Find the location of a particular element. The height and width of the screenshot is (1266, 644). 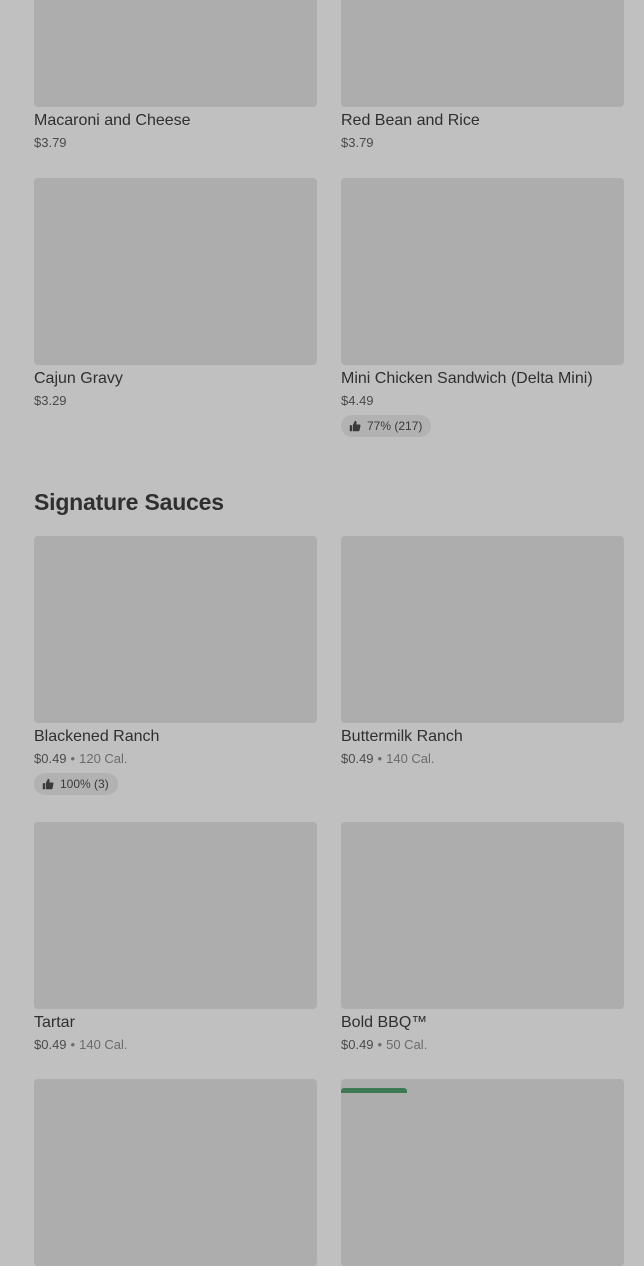

calories: 50 Cal. is located at coordinates (407, 1044).